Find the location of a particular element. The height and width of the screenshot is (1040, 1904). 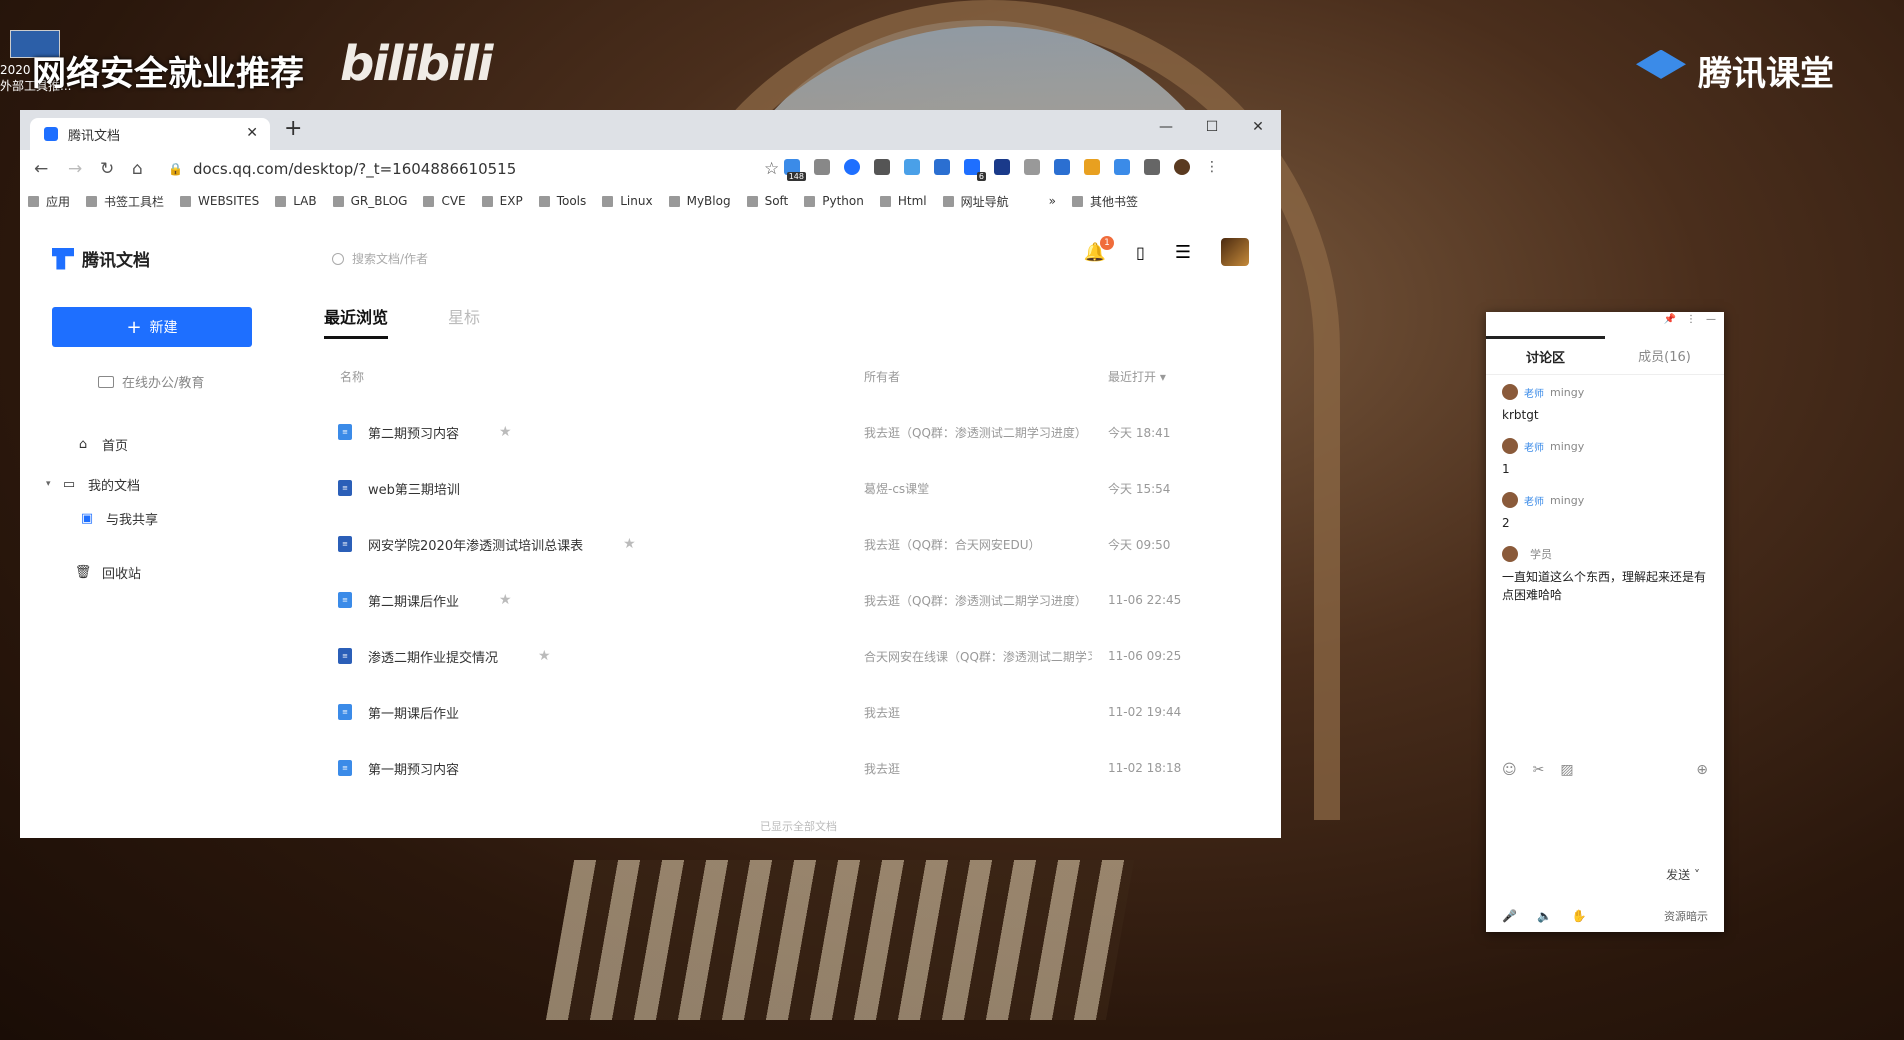

message-author: 学员 is located at coordinates (1607, 554).